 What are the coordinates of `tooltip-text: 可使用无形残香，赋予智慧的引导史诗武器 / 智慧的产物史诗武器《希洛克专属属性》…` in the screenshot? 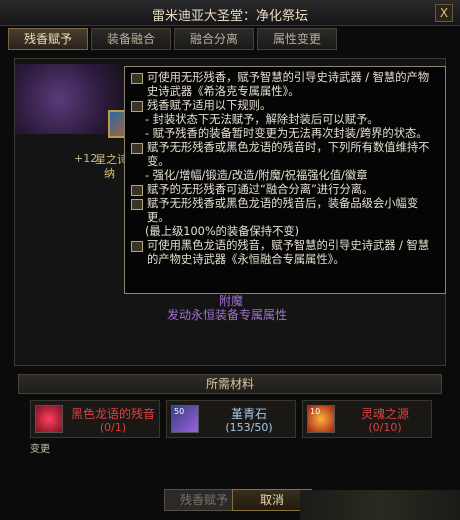 It's located at (288, 84).